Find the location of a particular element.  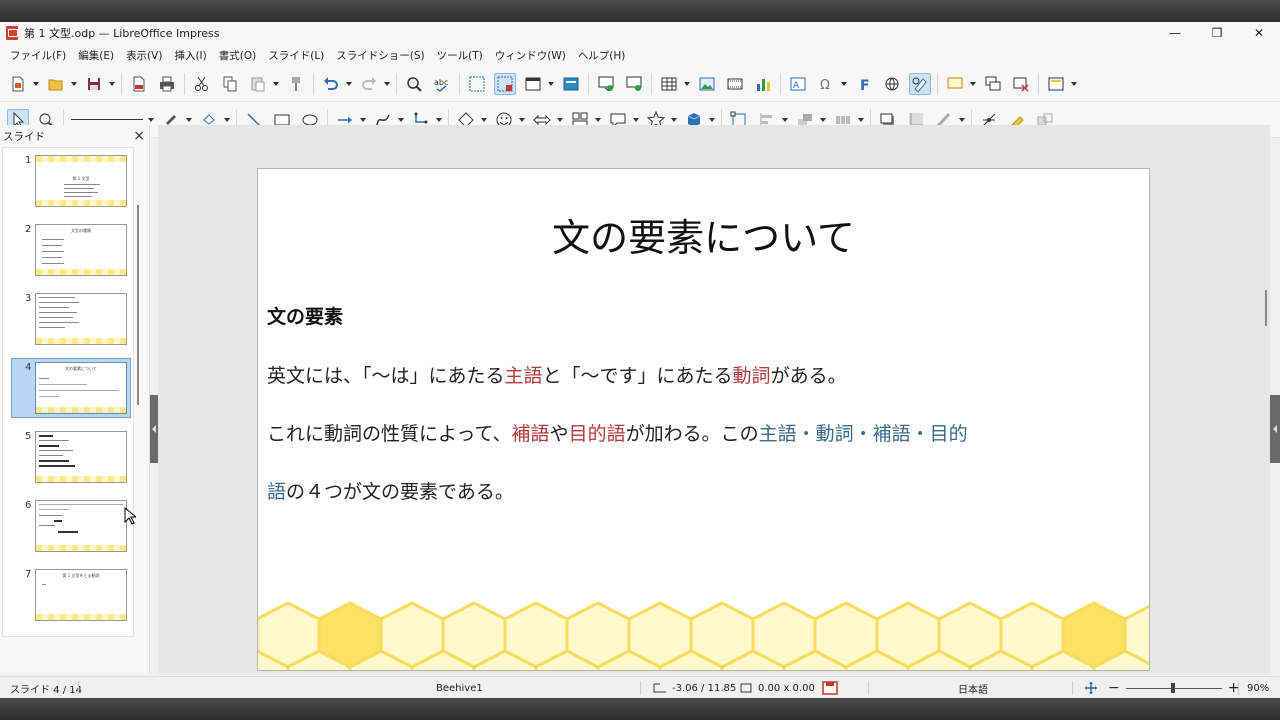

restore-button: ❐ is located at coordinates (1217, 33).